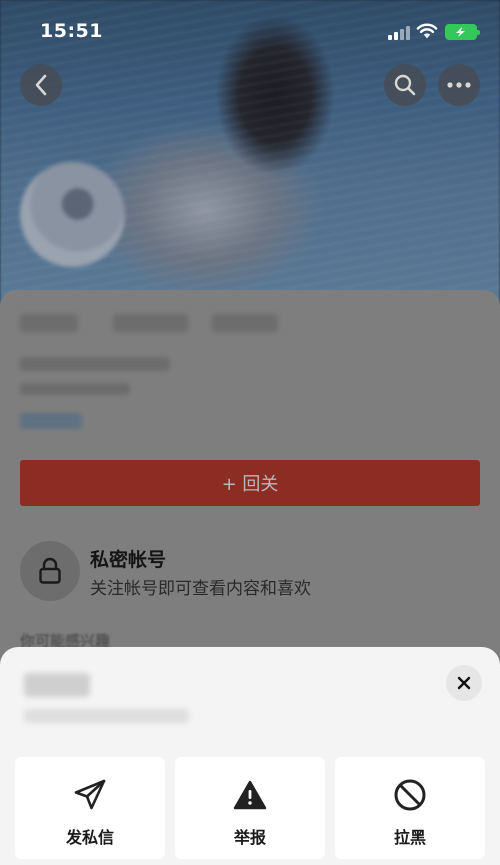 This screenshot has height=865, width=500. I want to click on block-button: 拉黑, so click(410, 808).